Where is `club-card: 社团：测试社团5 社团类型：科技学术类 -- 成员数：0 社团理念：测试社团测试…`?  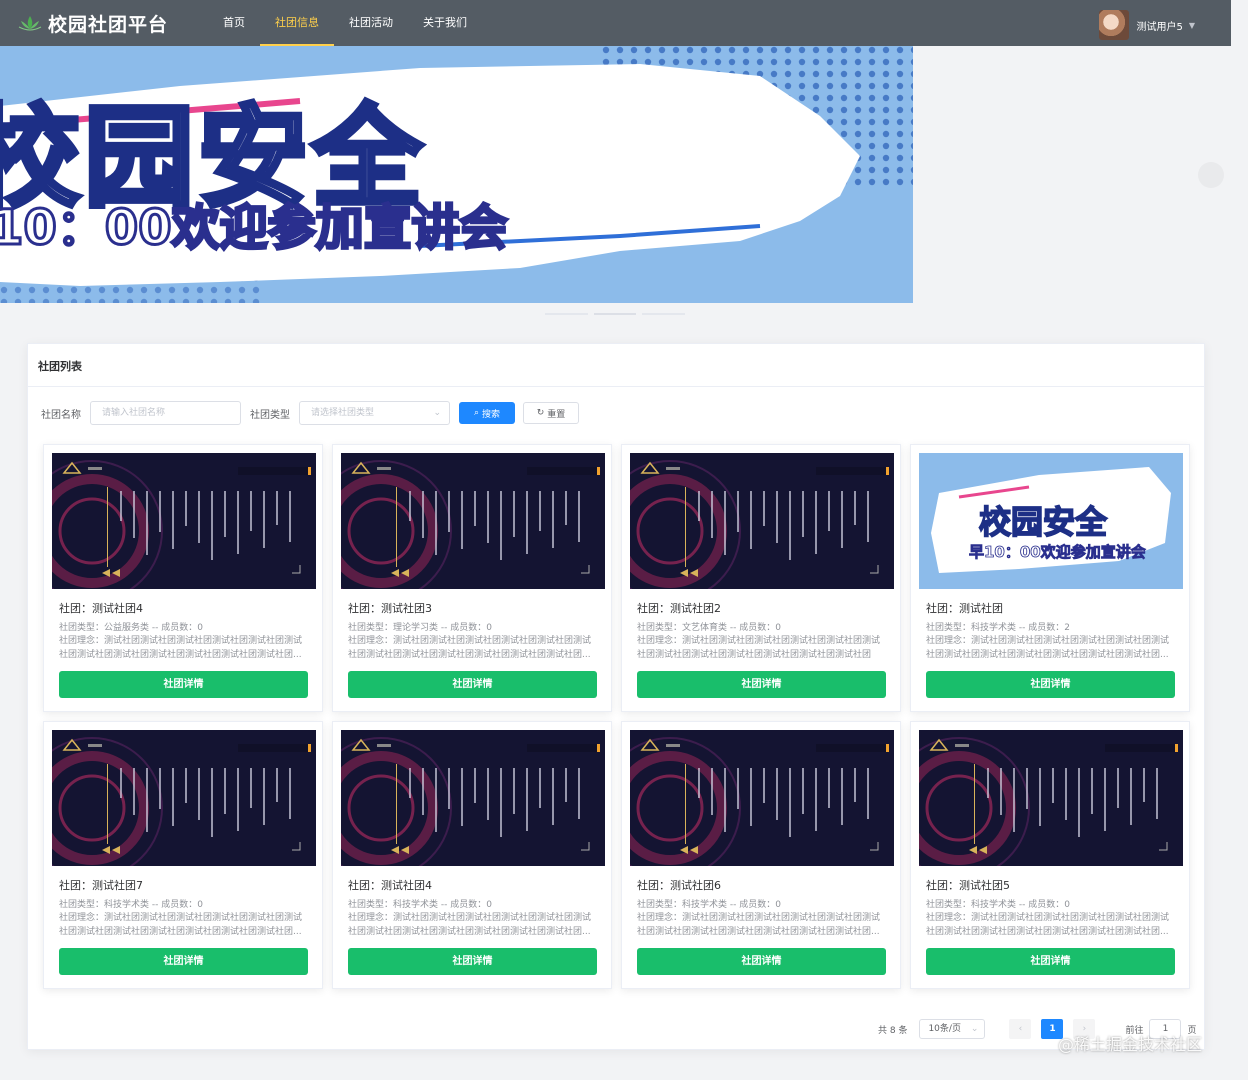
club-card: 社团：测试社团5 社团类型：科技学术类 -- 成员数：0 社团理念：测试社团测试… is located at coordinates (1050, 855).